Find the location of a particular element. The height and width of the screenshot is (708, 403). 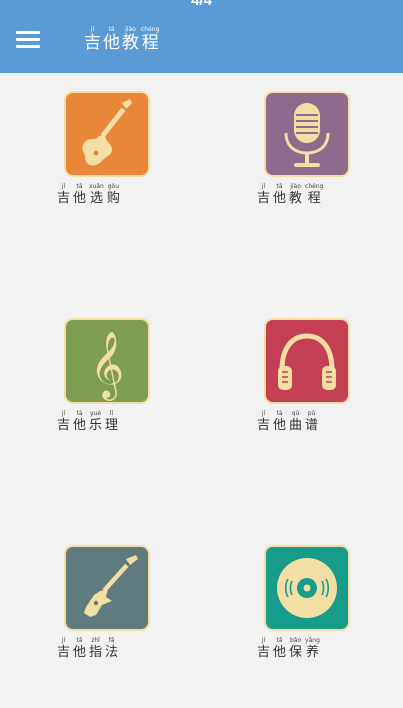

page-indicator: 4/4 is located at coordinates (201, 4).